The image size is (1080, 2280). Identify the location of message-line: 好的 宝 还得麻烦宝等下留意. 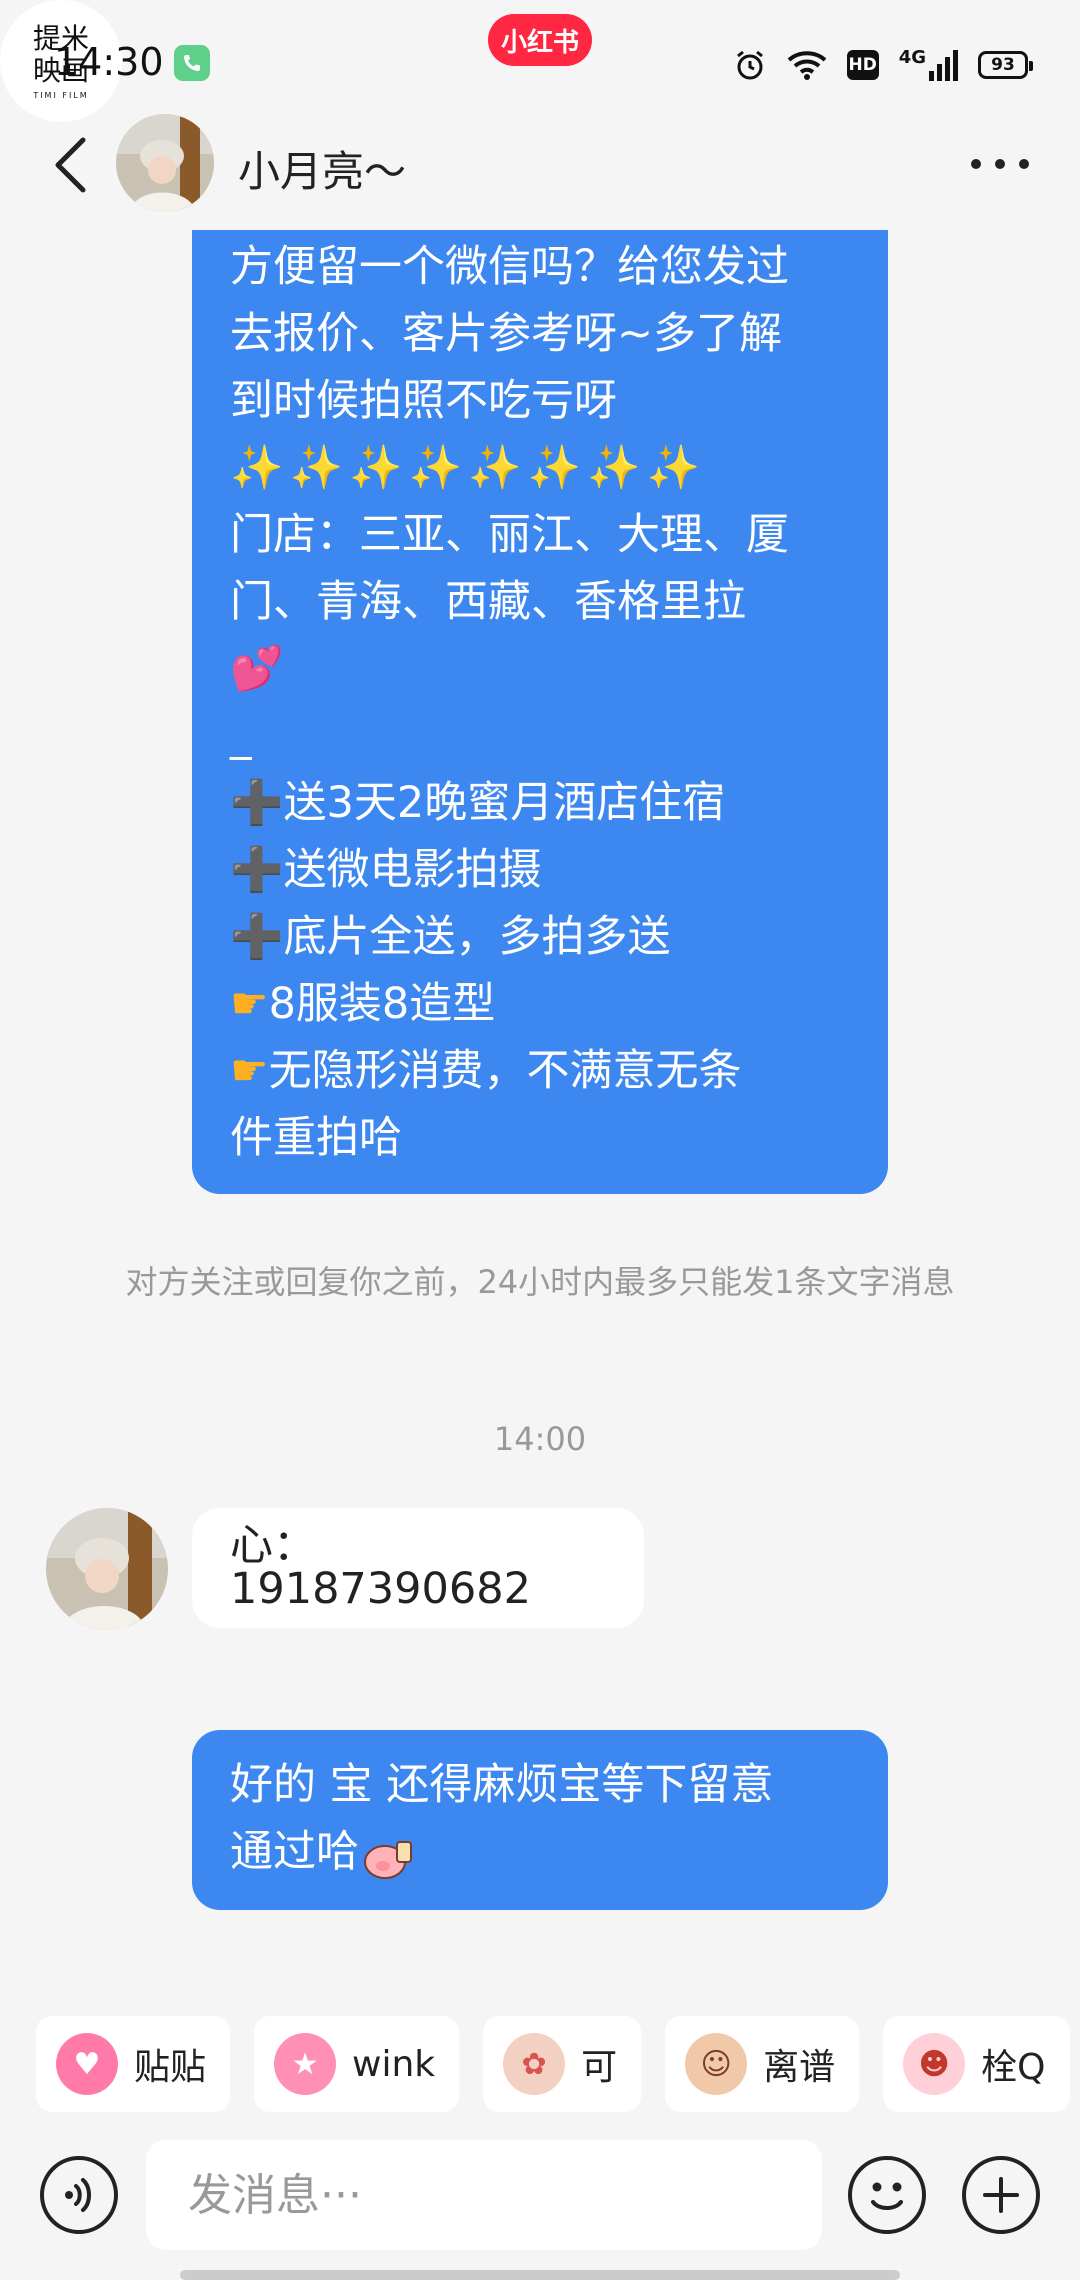
(502, 1785).